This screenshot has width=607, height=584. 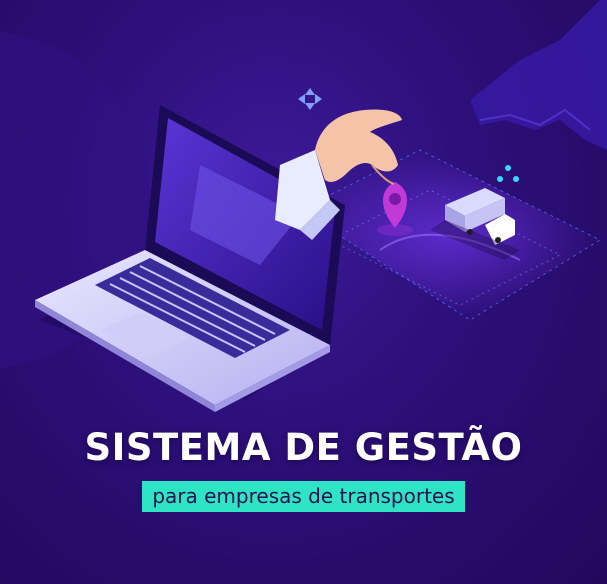 I want to click on banner-subtitle-wrap: para empresas de transportes, so click(x=303, y=496).